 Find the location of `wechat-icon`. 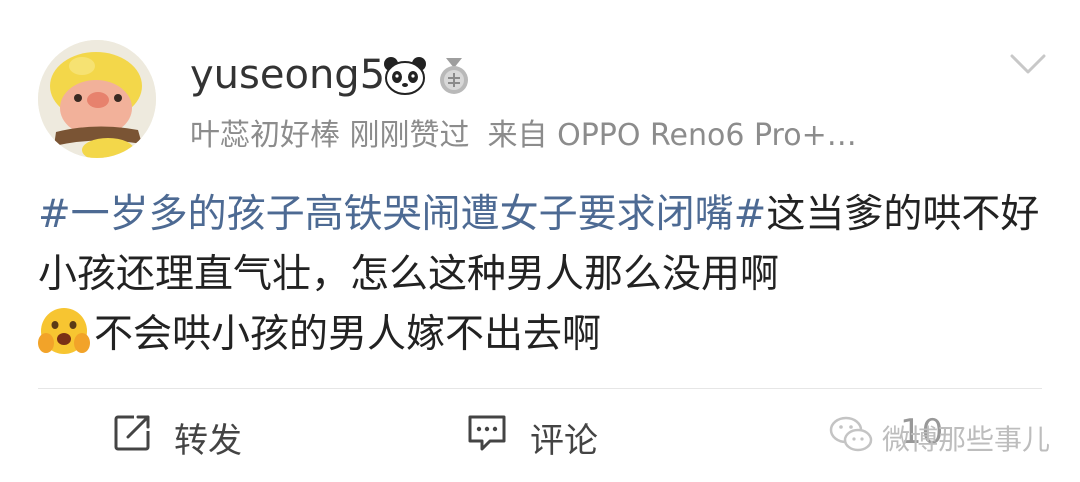

wechat-icon is located at coordinates (851, 437).